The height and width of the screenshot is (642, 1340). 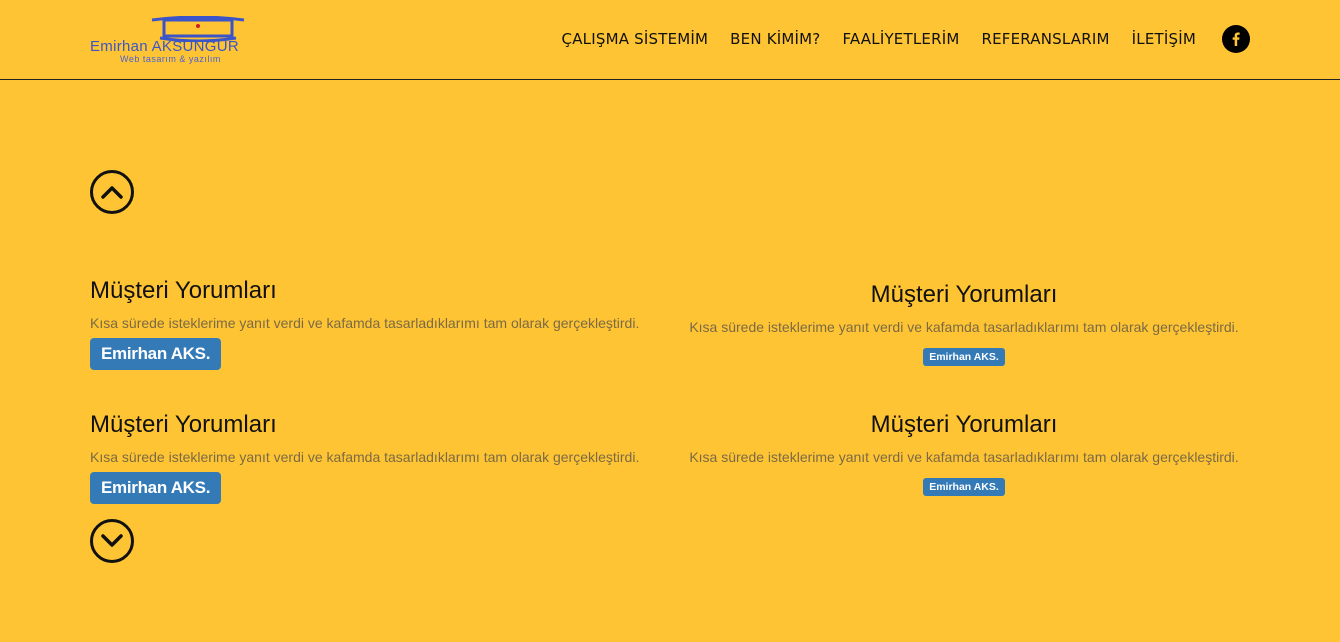 I want to click on nav-item-calisma-sistemim: ÇALIŞMA SİSTEMİM, so click(x=635, y=39).